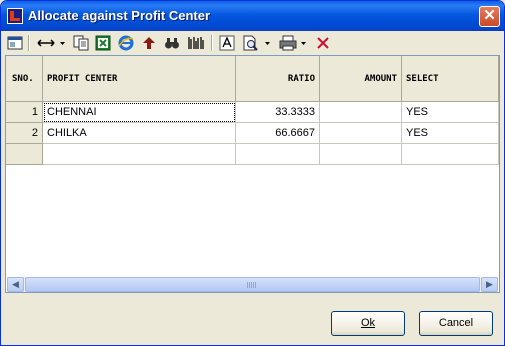 This screenshot has height=346, width=505. Describe the element at coordinates (288, 43) in the screenshot. I see `printer-icon` at that location.